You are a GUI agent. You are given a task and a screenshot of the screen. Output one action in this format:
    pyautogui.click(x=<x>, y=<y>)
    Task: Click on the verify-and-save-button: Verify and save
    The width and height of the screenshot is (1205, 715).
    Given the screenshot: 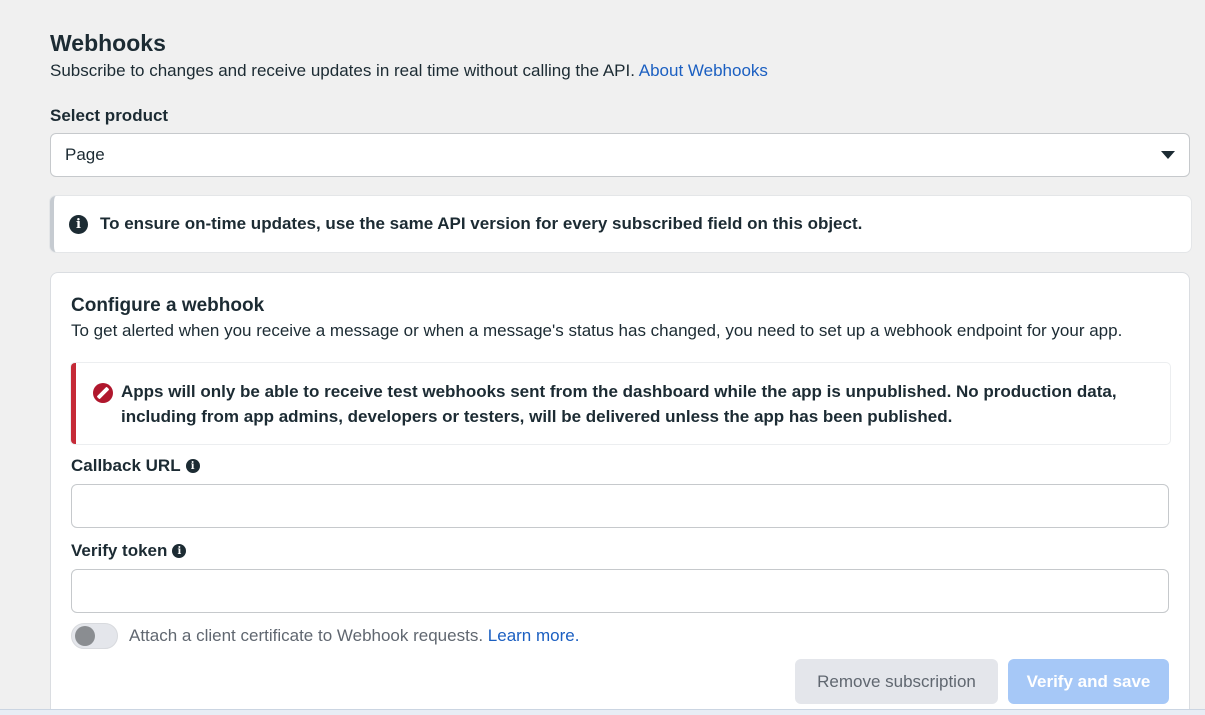 What is the action you would take?
    pyautogui.click(x=1088, y=681)
    